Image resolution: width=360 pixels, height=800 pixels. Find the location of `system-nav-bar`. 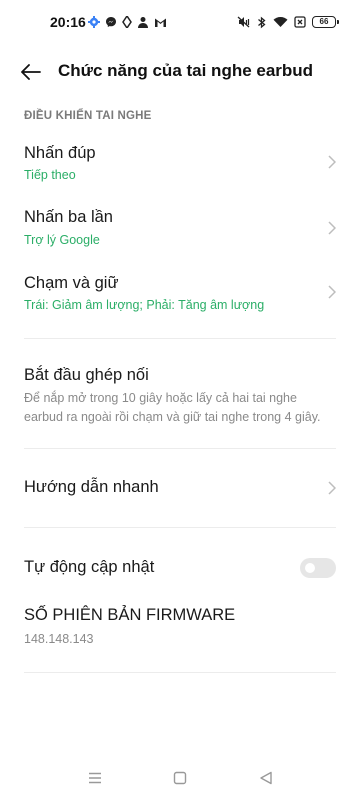

system-nav-bar is located at coordinates (180, 780).